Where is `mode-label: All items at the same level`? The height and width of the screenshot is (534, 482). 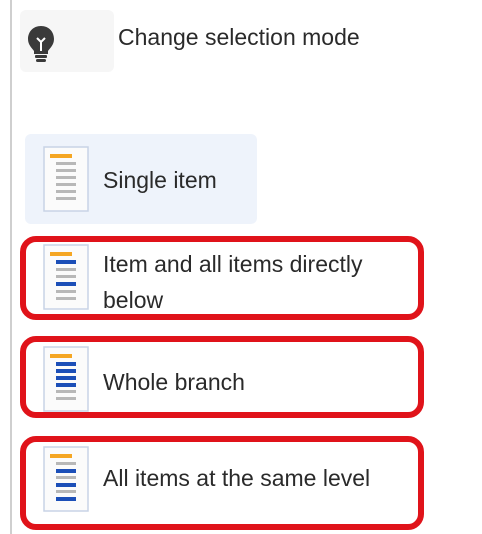
mode-label: All items at the same level is located at coordinates (237, 478).